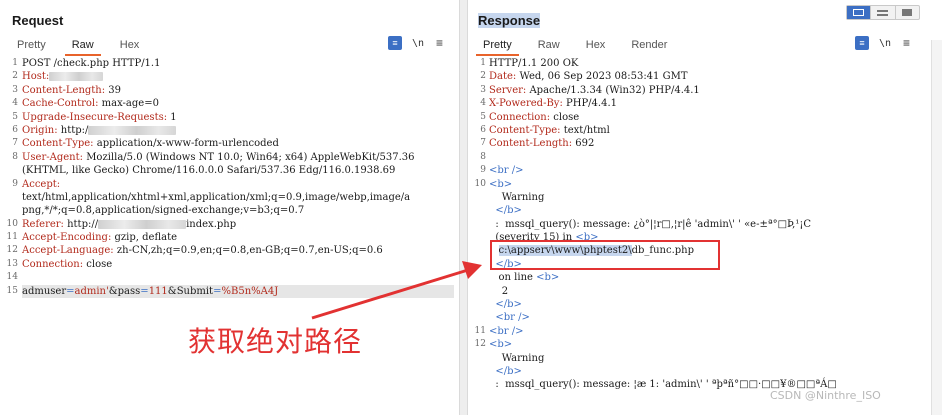  I want to click on response-tools: ≡ \n ≡, so click(882, 43).